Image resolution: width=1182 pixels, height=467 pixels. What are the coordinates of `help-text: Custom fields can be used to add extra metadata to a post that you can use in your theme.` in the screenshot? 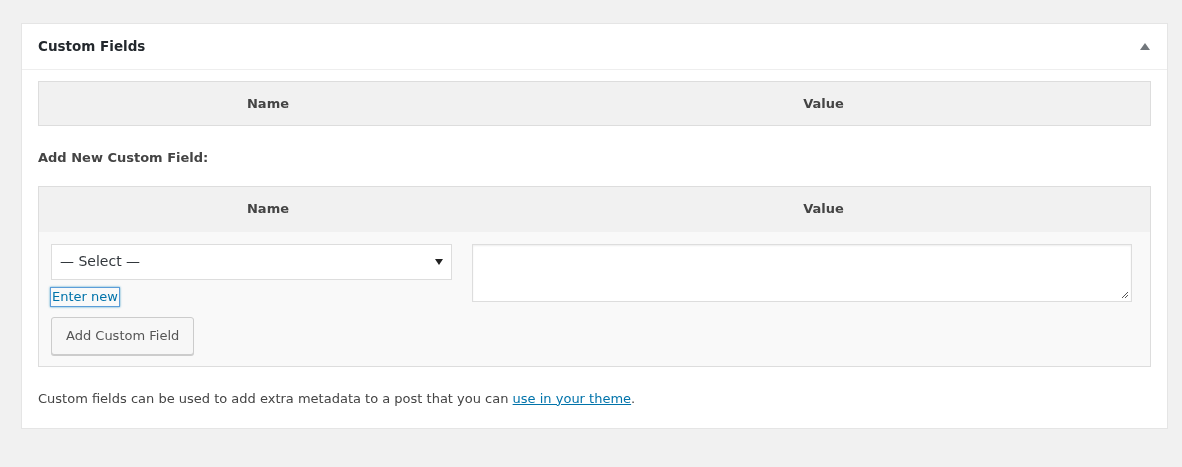 It's located at (337, 398).